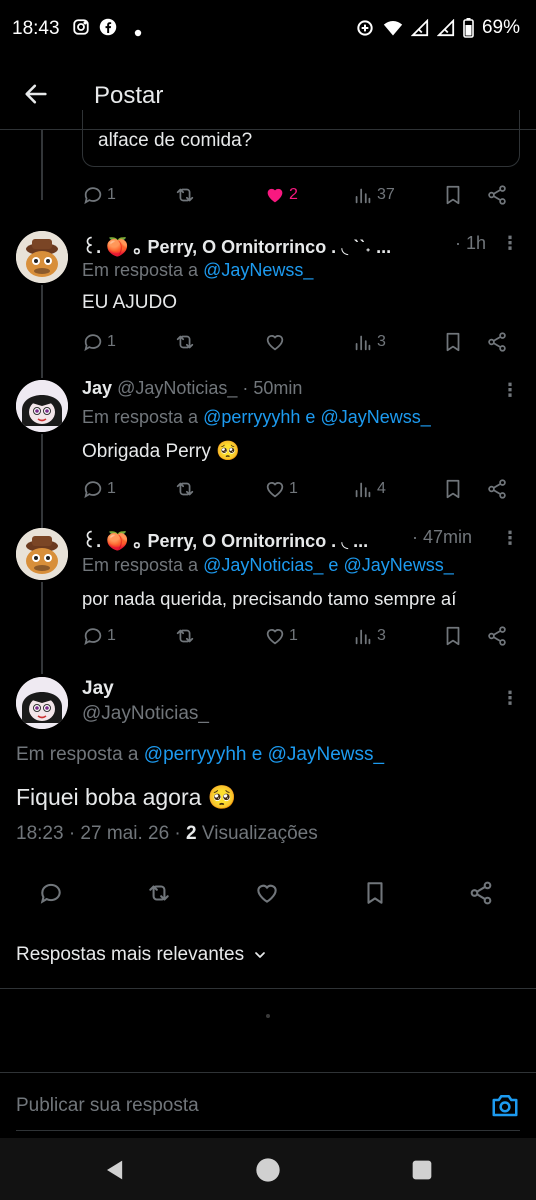 The image size is (536, 1200). I want to click on reply-button, so click(51, 893).